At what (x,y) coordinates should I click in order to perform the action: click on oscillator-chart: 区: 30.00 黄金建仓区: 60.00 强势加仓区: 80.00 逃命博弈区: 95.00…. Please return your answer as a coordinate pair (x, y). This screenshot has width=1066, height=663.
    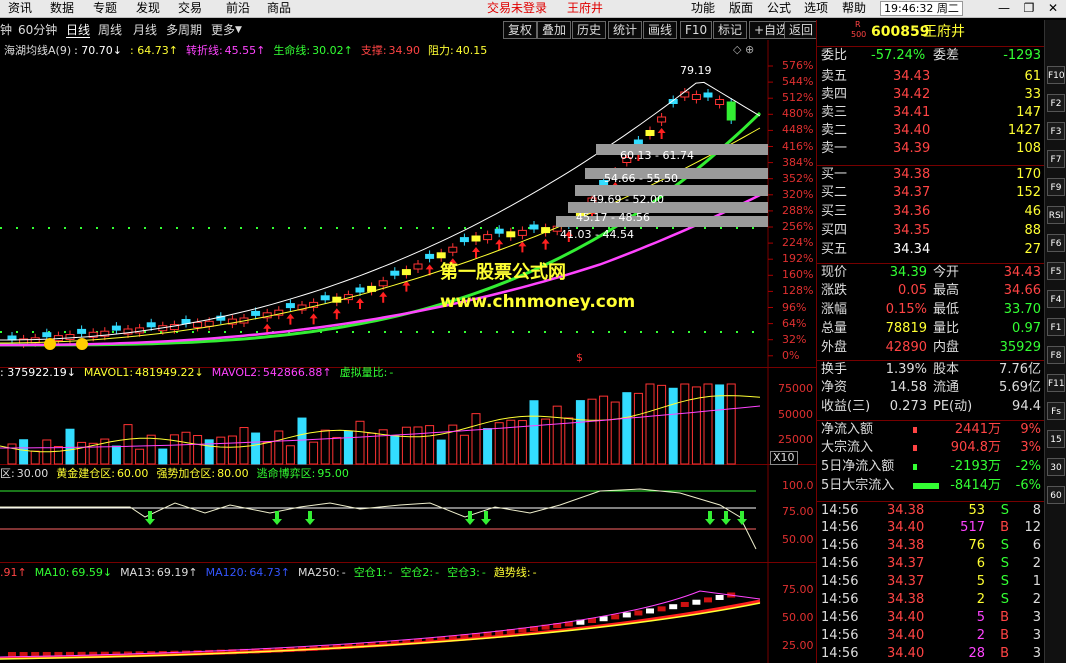
    Looking at the image, I should click on (408, 514).